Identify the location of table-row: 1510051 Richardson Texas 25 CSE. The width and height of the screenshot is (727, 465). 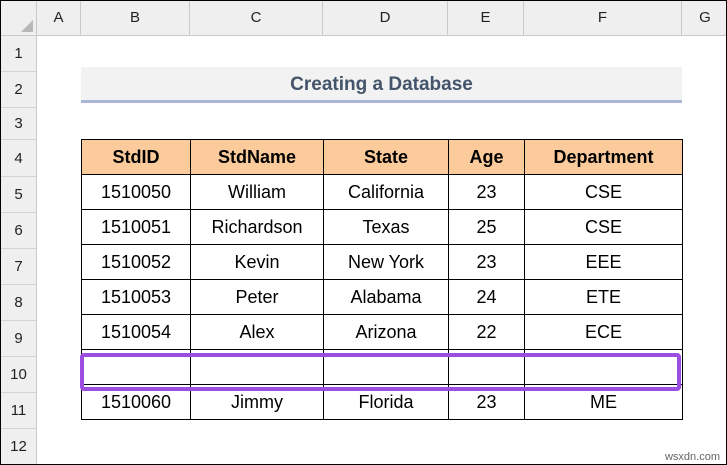
(382, 227).